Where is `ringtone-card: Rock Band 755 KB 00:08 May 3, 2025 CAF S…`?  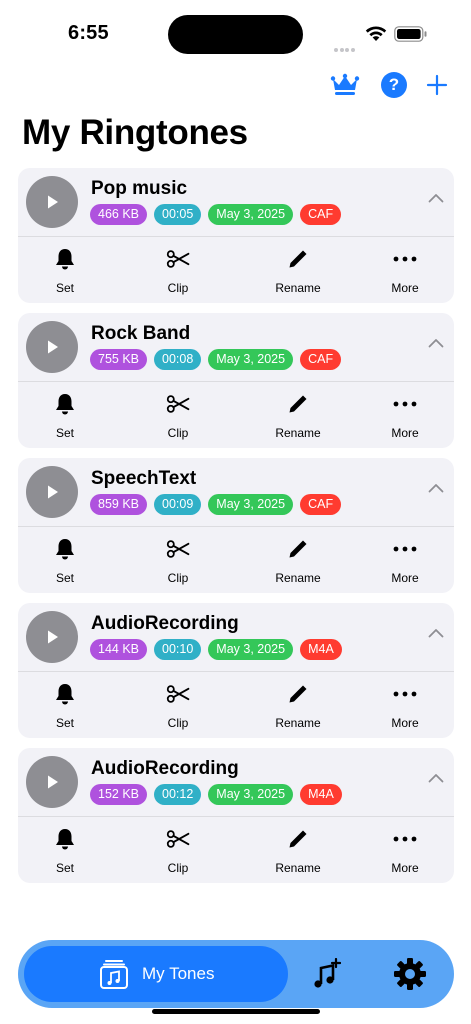
ringtone-card: Rock Band 755 KB 00:08 May 3, 2025 CAF S… is located at coordinates (236, 380).